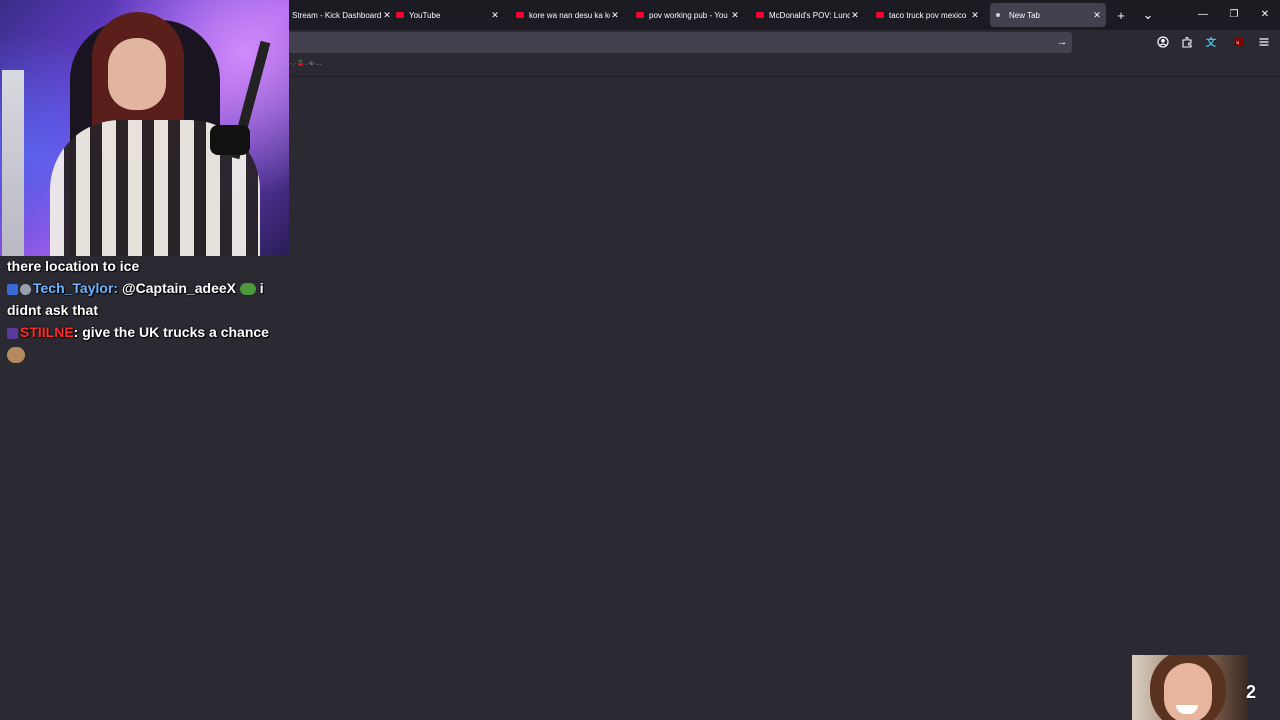 This screenshot has width=1280, height=720. What do you see at coordinates (1203, 14) in the screenshot?
I see `minimize-button: —` at bounding box center [1203, 14].